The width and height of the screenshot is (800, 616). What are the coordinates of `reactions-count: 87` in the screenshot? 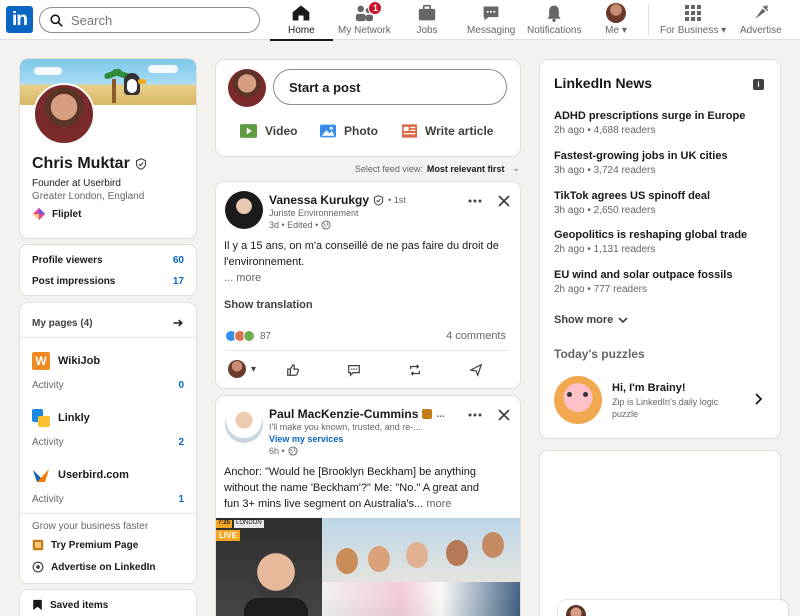 It's located at (248, 336).